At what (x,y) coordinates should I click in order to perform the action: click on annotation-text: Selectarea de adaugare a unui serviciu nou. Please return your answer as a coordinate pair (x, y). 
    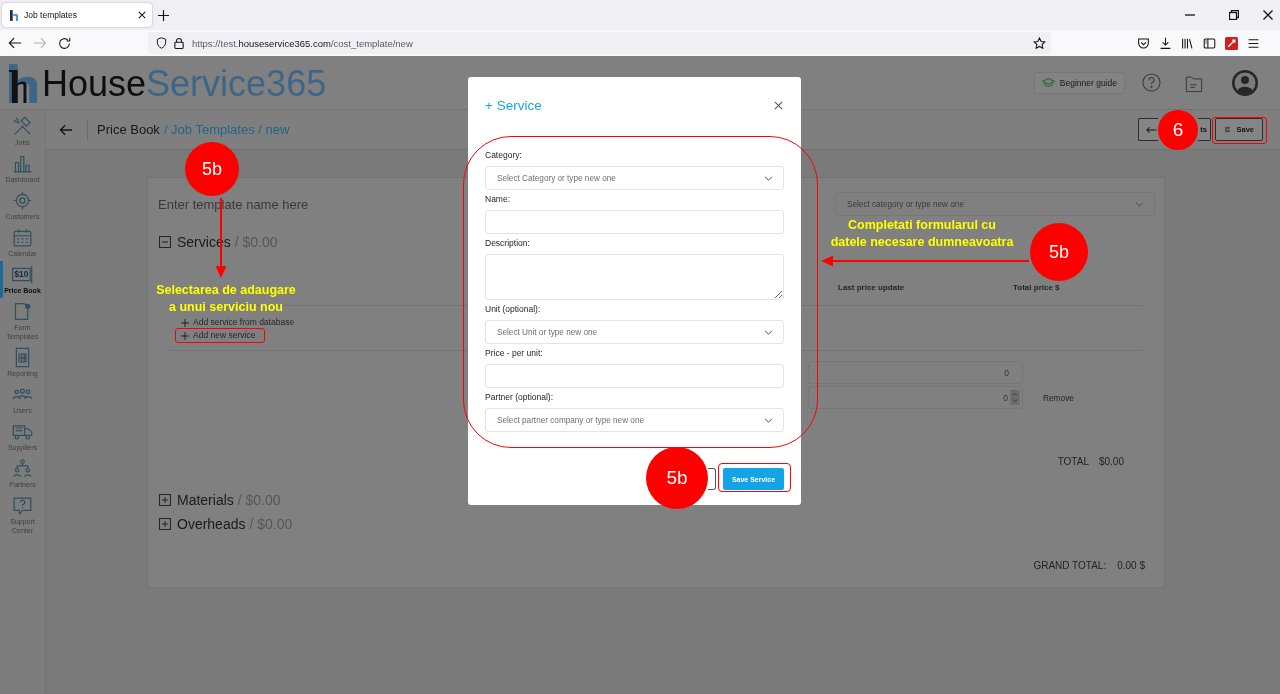
    Looking at the image, I should click on (226, 299).